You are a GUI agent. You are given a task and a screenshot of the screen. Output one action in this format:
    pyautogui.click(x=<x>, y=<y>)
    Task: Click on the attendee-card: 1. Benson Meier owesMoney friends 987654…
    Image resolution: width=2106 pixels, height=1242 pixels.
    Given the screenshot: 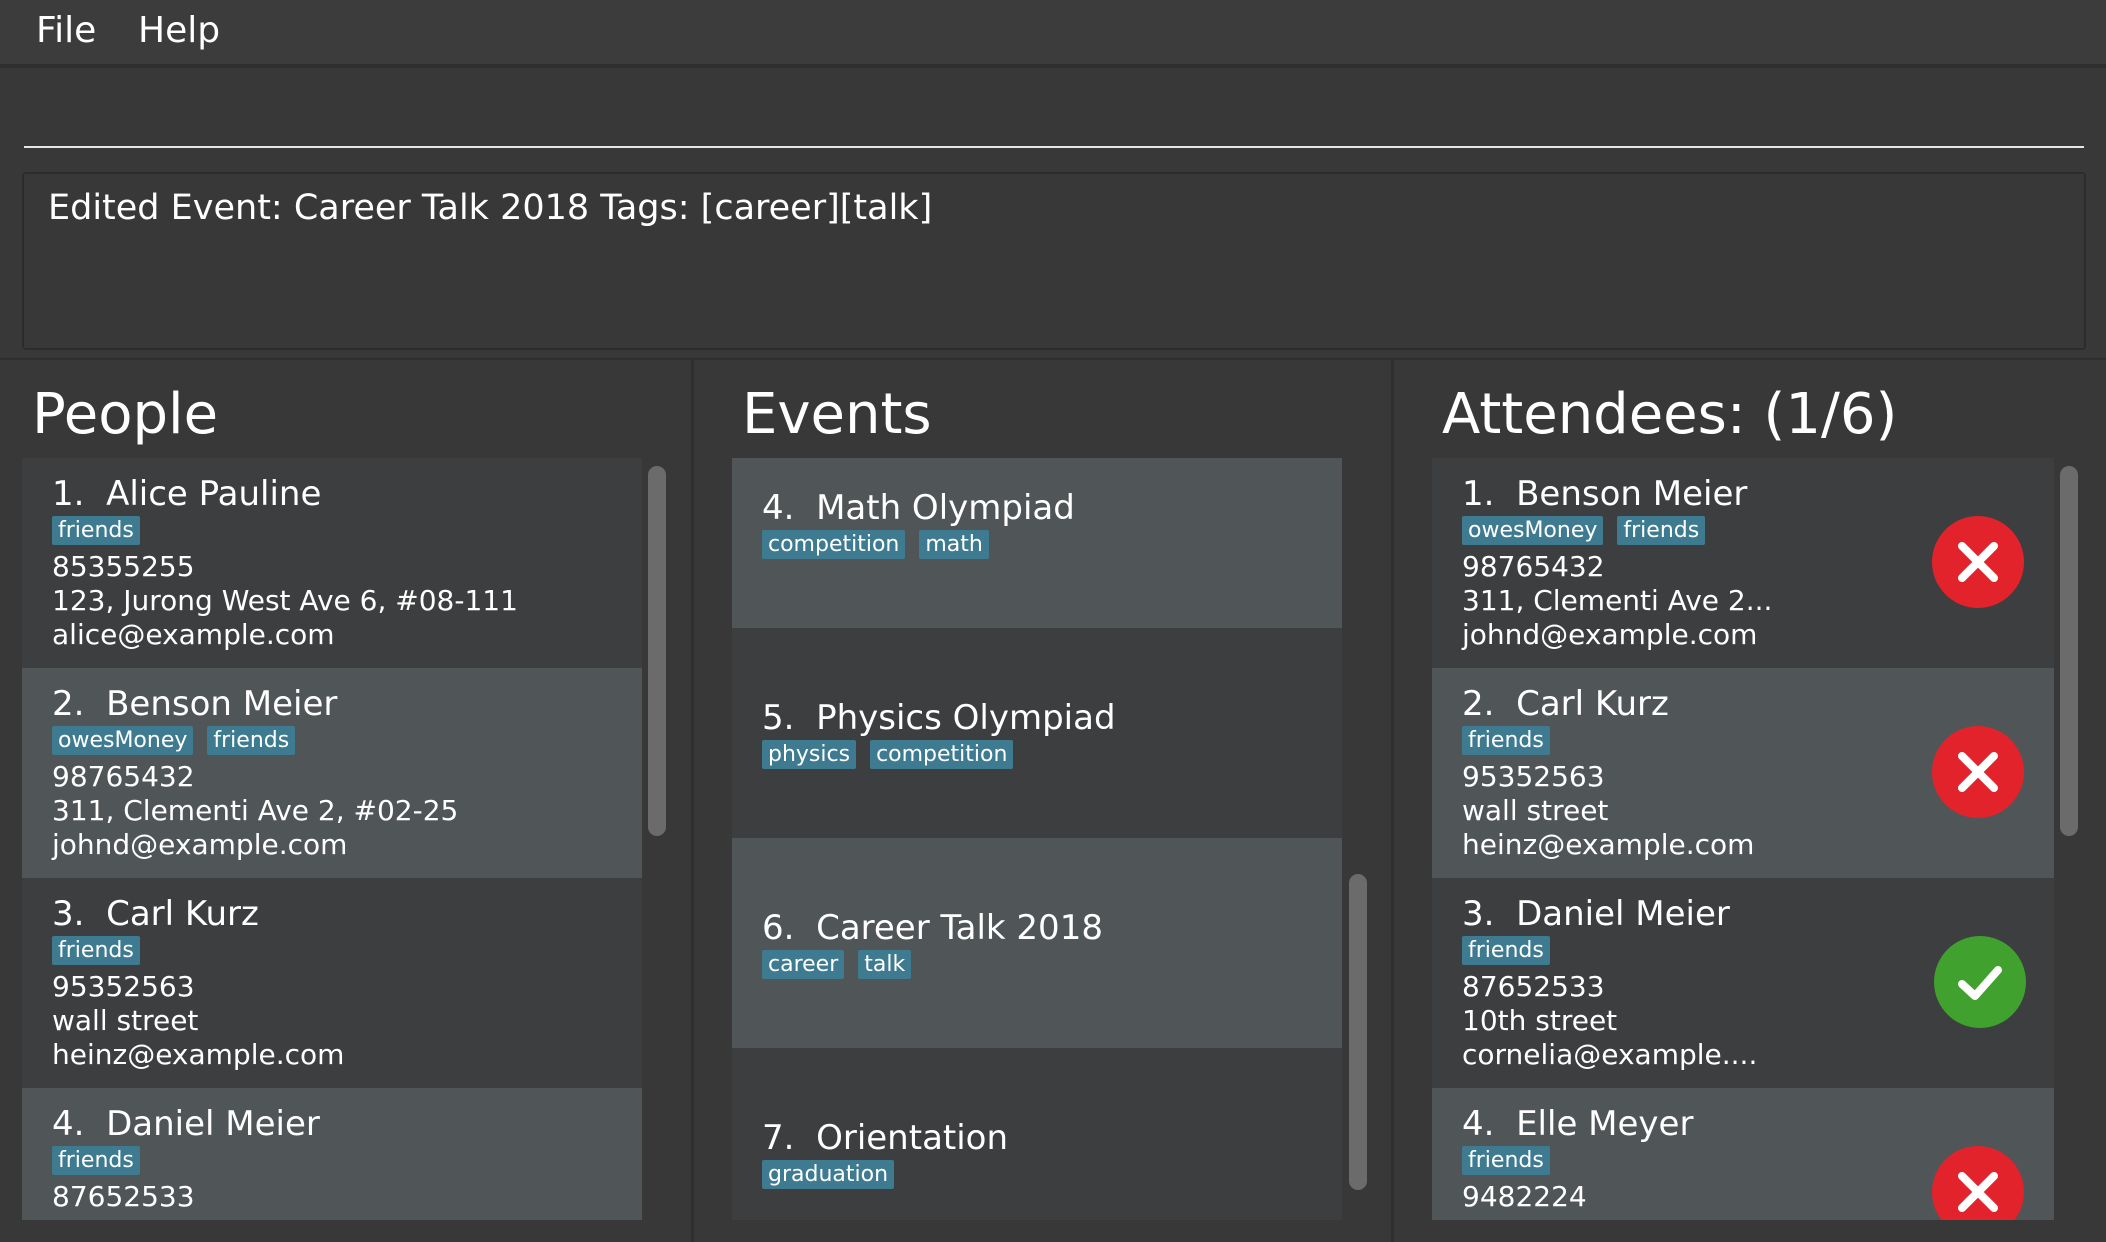 What is the action you would take?
    pyautogui.click(x=1743, y=563)
    